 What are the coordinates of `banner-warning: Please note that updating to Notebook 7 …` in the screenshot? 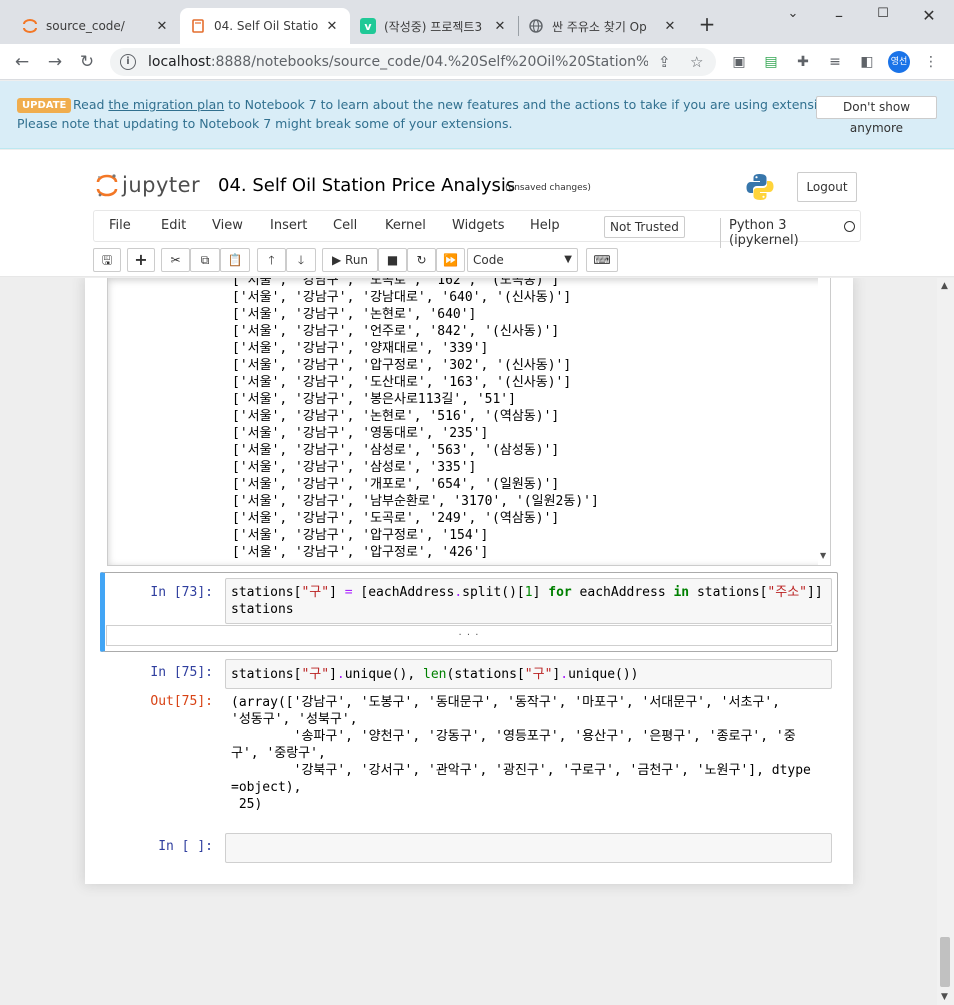 It's located at (265, 123).